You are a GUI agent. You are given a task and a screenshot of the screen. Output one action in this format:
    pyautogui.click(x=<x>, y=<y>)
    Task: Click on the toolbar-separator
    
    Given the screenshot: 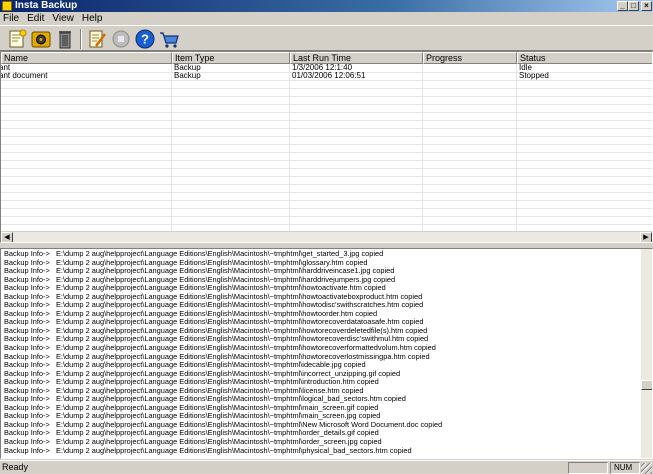 What is the action you would take?
    pyautogui.click(x=81, y=39)
    